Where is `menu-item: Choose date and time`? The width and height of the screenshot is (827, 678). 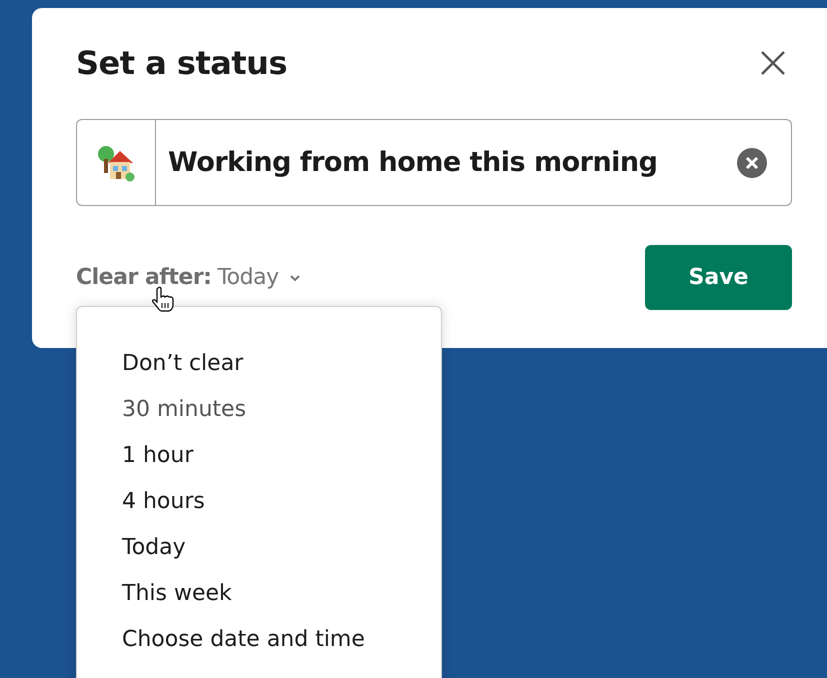
menu-item: Choose date and time is located at coordinates (259, 640).